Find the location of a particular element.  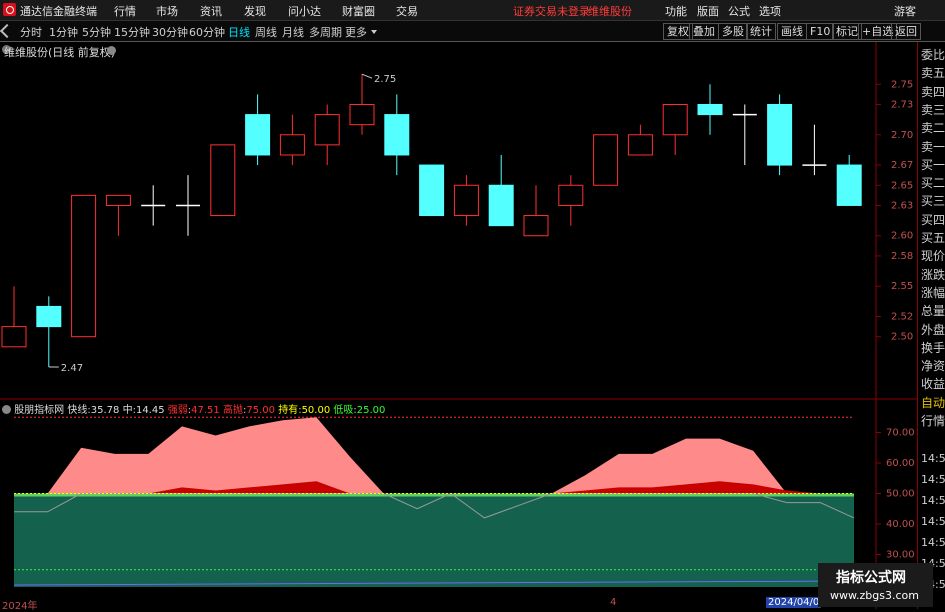

period-5min: 5分钟 is located at coordinates (96, 32).